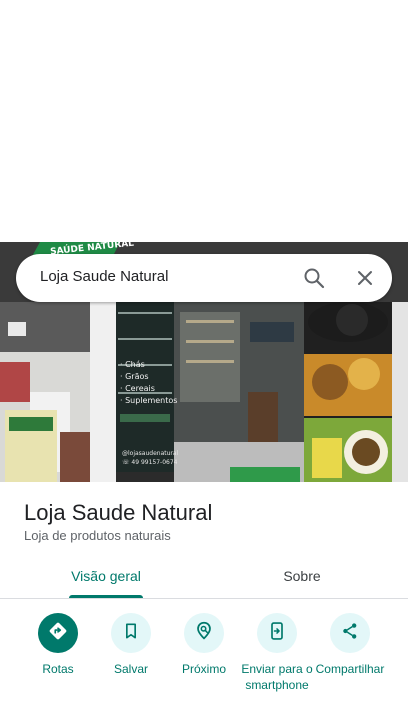  What do you see at coordinates (58, 669) in the screenshot?
I see `directions-label: Rotas` at bounding box center [58, 669].